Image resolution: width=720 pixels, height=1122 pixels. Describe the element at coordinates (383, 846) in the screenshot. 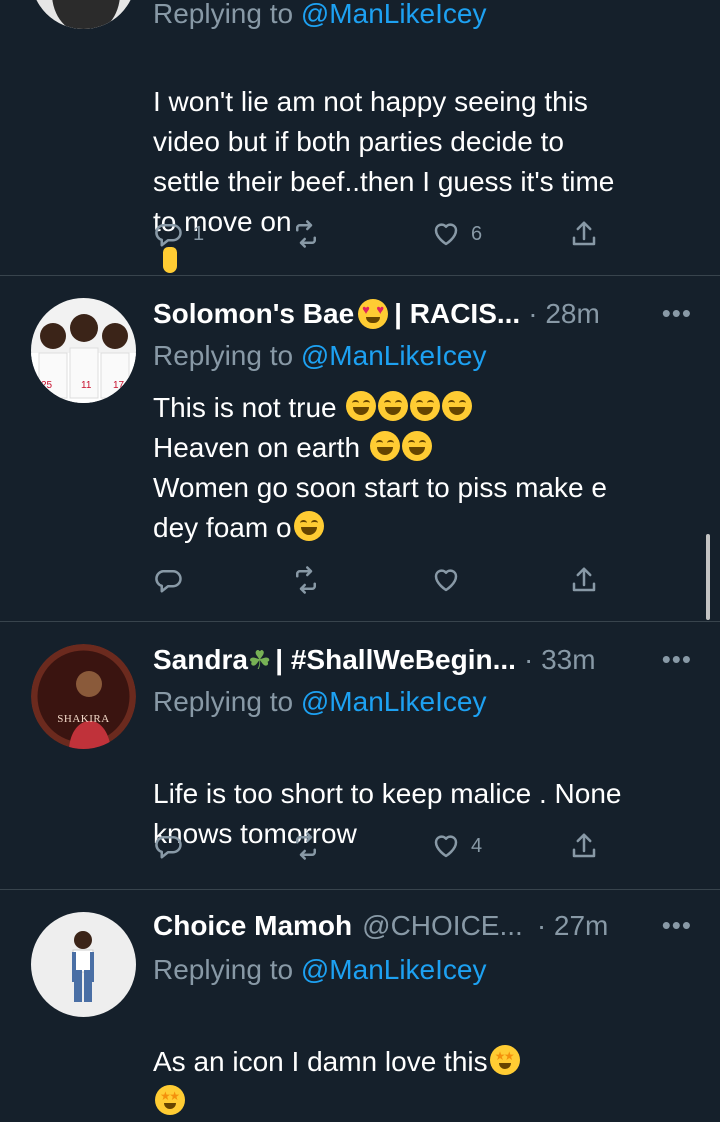

I see `tweet-actions: 4` at that location.